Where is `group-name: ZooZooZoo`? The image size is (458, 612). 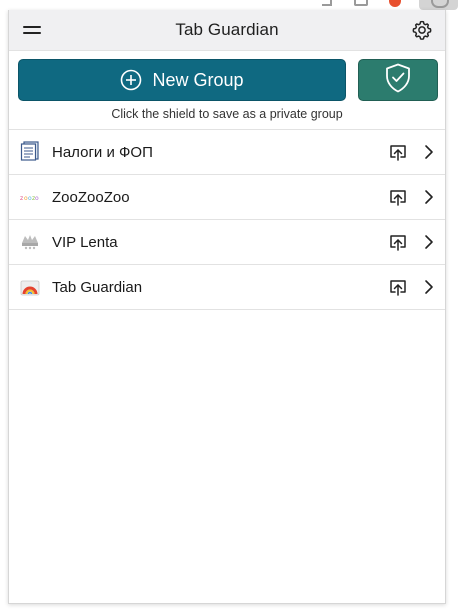
group-name: ZooZooZoo is located at coordinates (91, 197).